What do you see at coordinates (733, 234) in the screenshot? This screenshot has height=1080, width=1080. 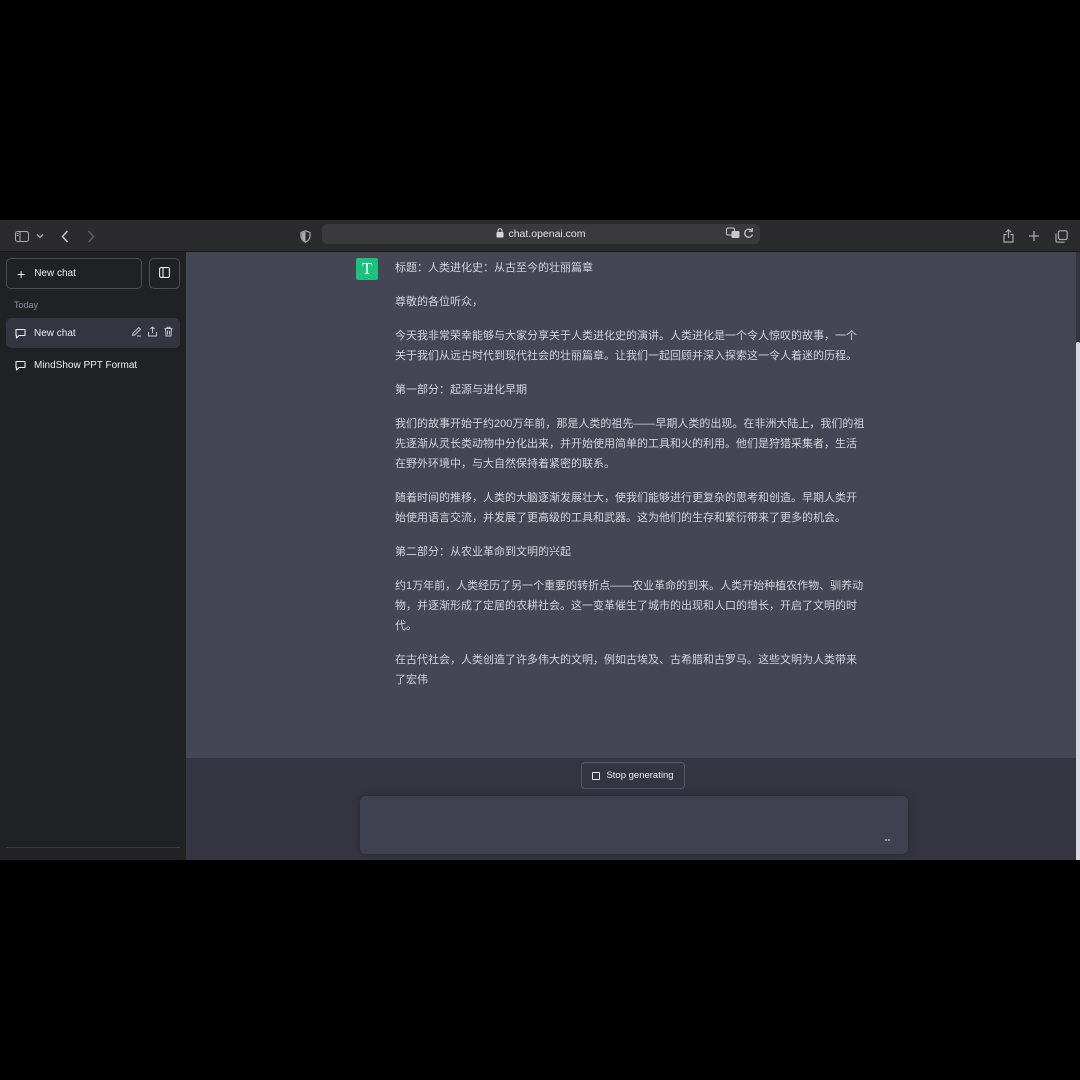 I see `translate-icon` at bounding box center [733, 234].